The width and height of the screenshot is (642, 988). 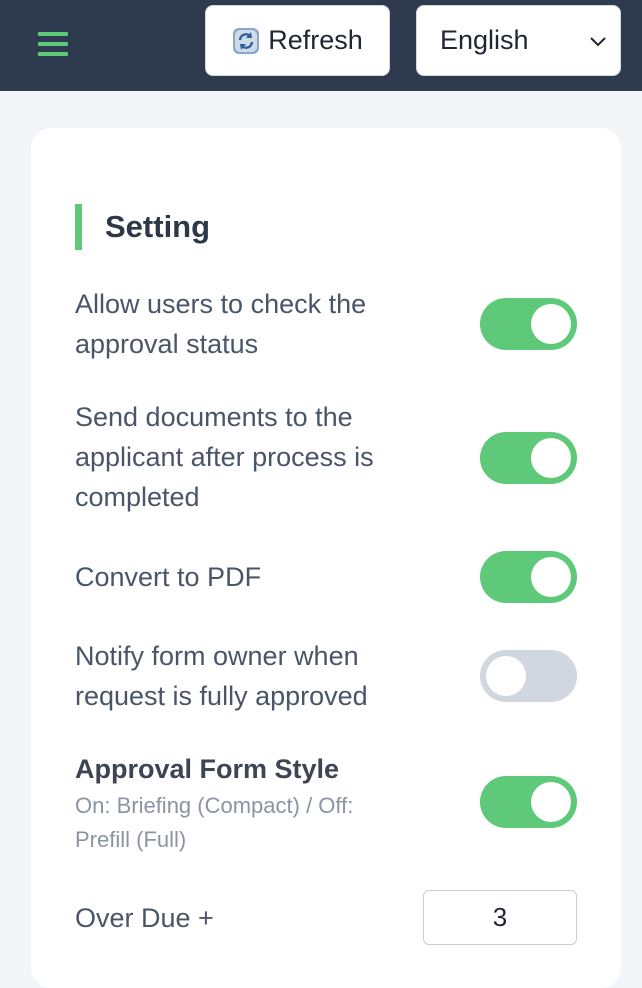 I want to click on section-title: Setting, so click(x=142, y=227).